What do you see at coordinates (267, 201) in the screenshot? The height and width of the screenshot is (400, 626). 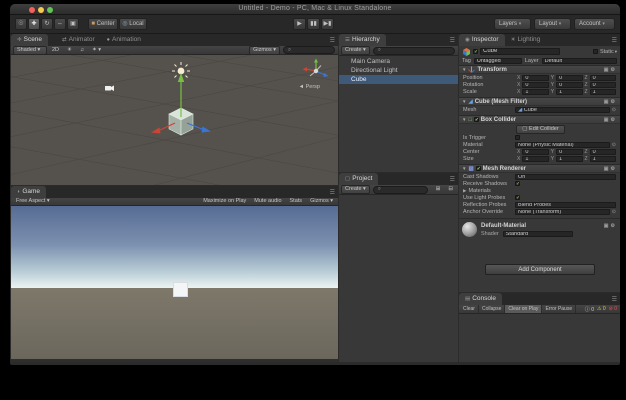 I see `mute-audio-button: Mute audio` at bounding box center [267, 201].